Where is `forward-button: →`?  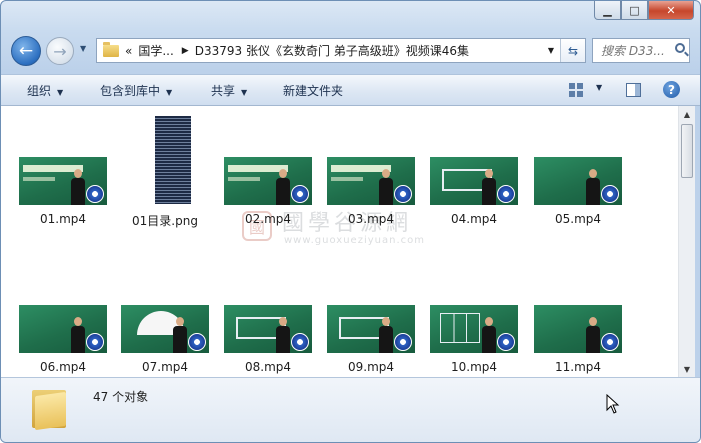
forward-button: → is located at coordinates (60, 51).